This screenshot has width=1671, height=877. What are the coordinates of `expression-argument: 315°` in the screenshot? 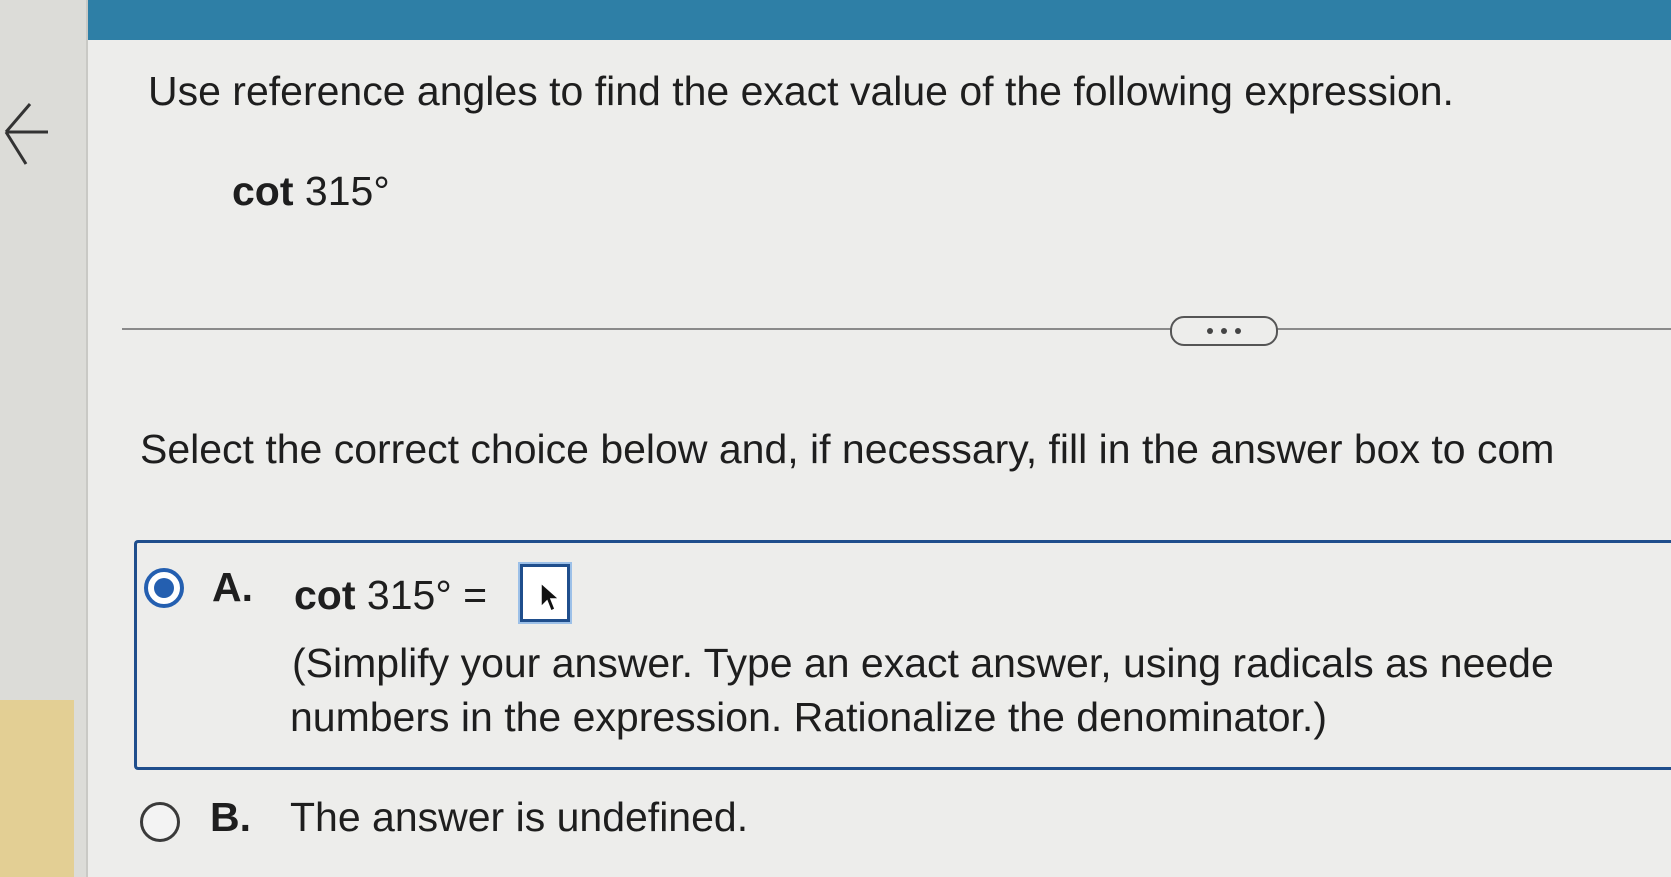 It's located at (347, 191).